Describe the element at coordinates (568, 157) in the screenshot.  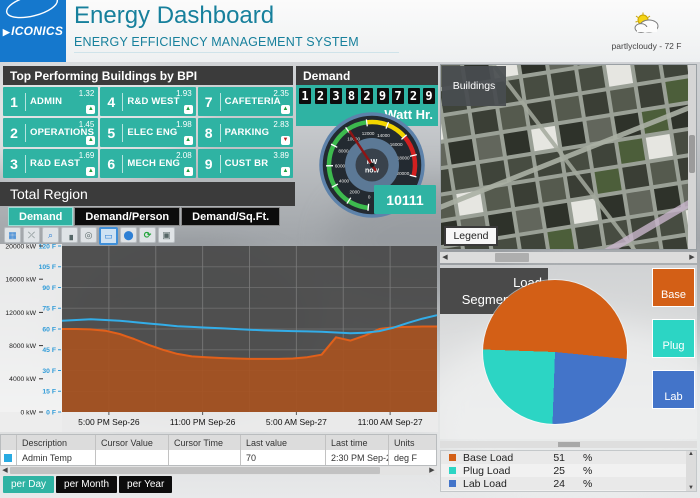
I see `campus-map: Buildings Legend` at that location.